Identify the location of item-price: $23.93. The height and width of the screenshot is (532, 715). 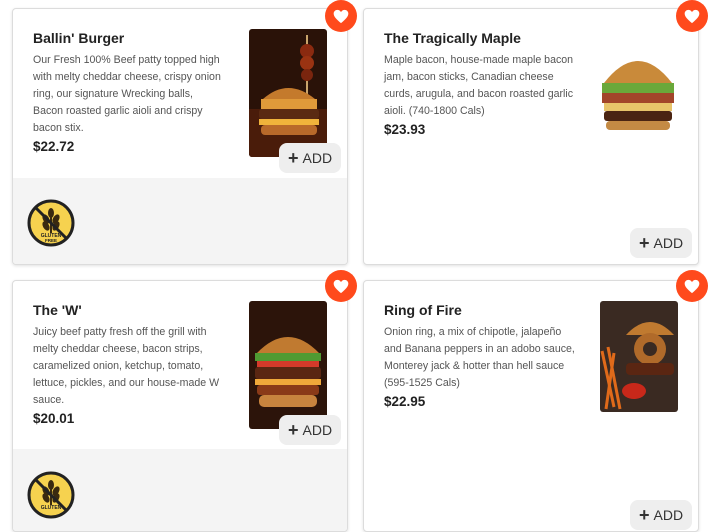
(405, 129).